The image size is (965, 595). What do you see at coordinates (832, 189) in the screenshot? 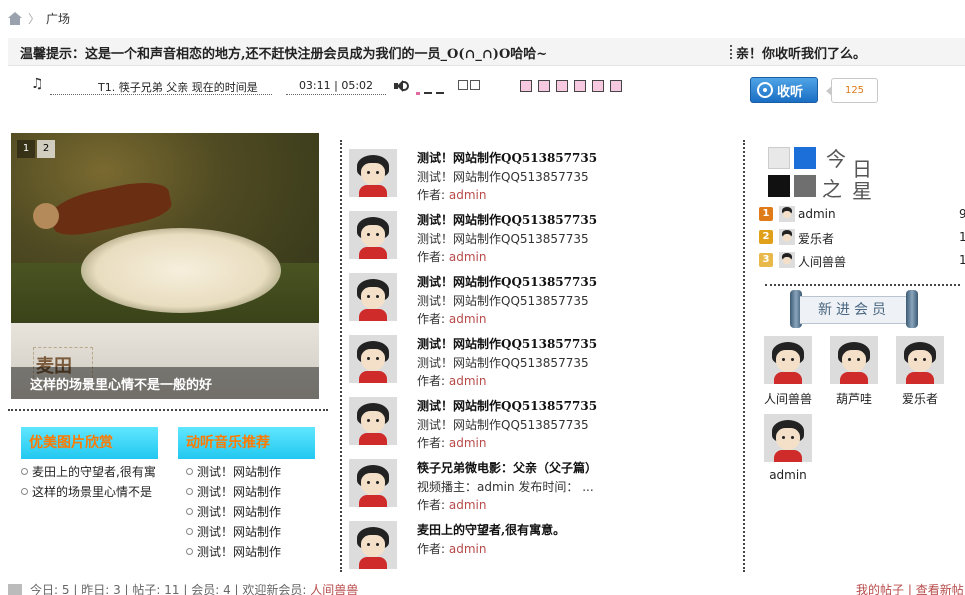
I see `star-title-char: 之` at bounding box center [832, 189].